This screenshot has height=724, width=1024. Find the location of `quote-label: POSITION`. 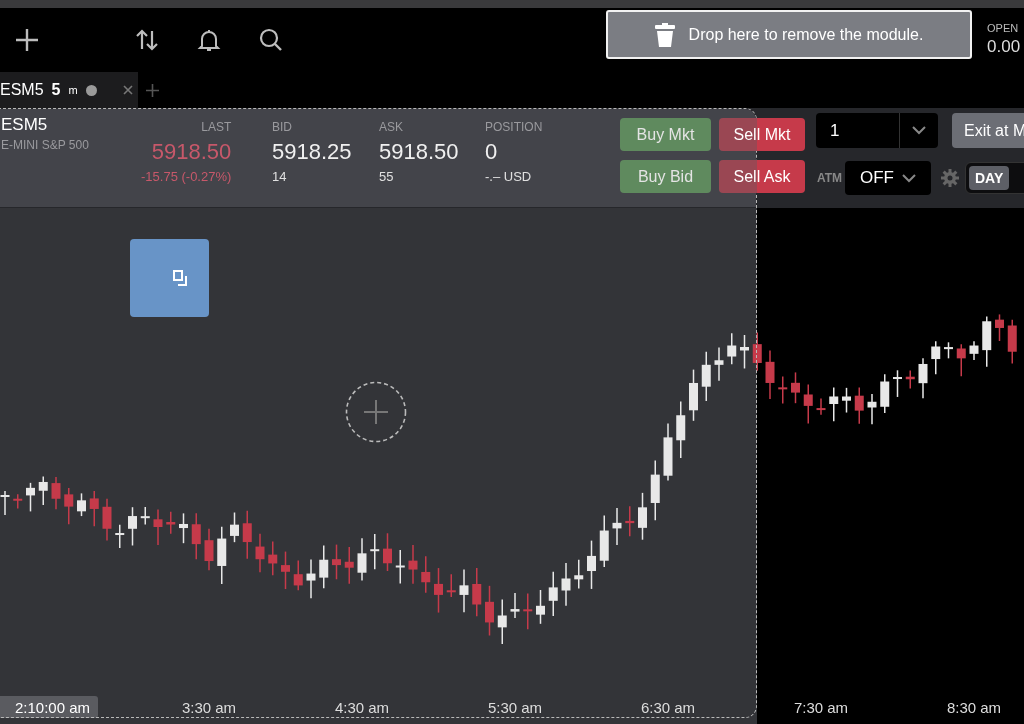

quote-label: POSITION is located at coordinates (514, 127).